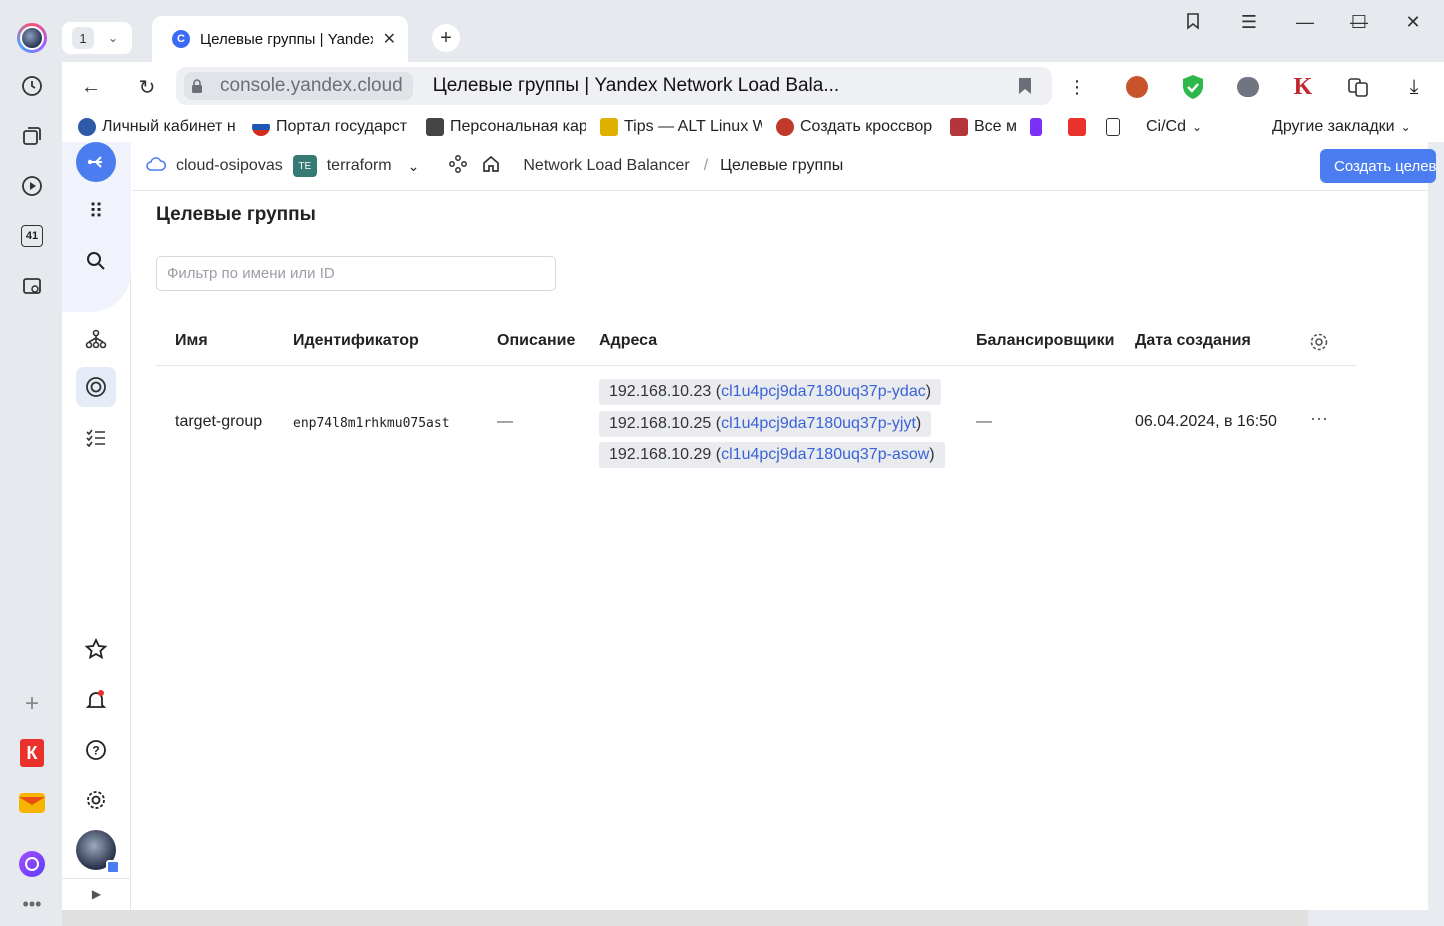  What do you see at coordinates (96, 339) in the screenshot?
I see `network-balancers-icon` at bounding box center [96, 339].